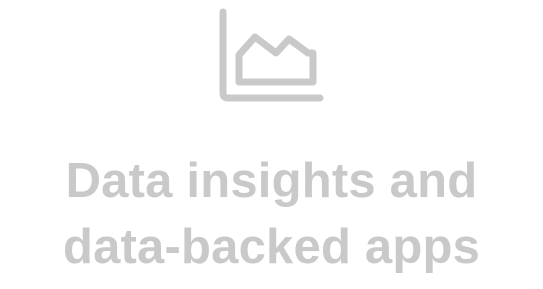 The image size is (543, 289). Describe the element at coordinates (271, 247) in the screenshot. I see `feature-title-line-2: data-backed apps` at that location.